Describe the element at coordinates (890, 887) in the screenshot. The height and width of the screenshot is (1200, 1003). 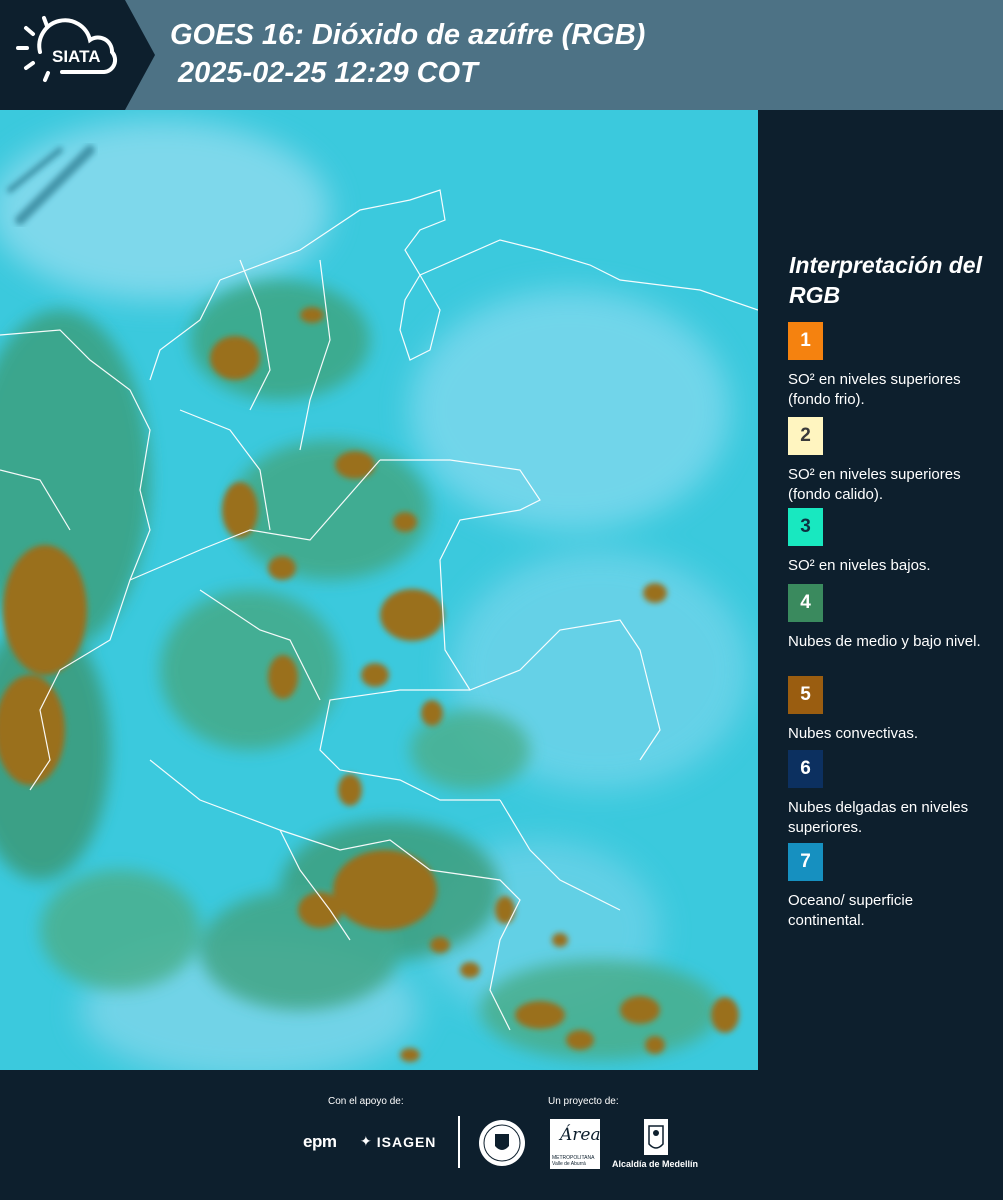
I see `legend-item-7: 7 Oceano/ superficie continental.` at that location.